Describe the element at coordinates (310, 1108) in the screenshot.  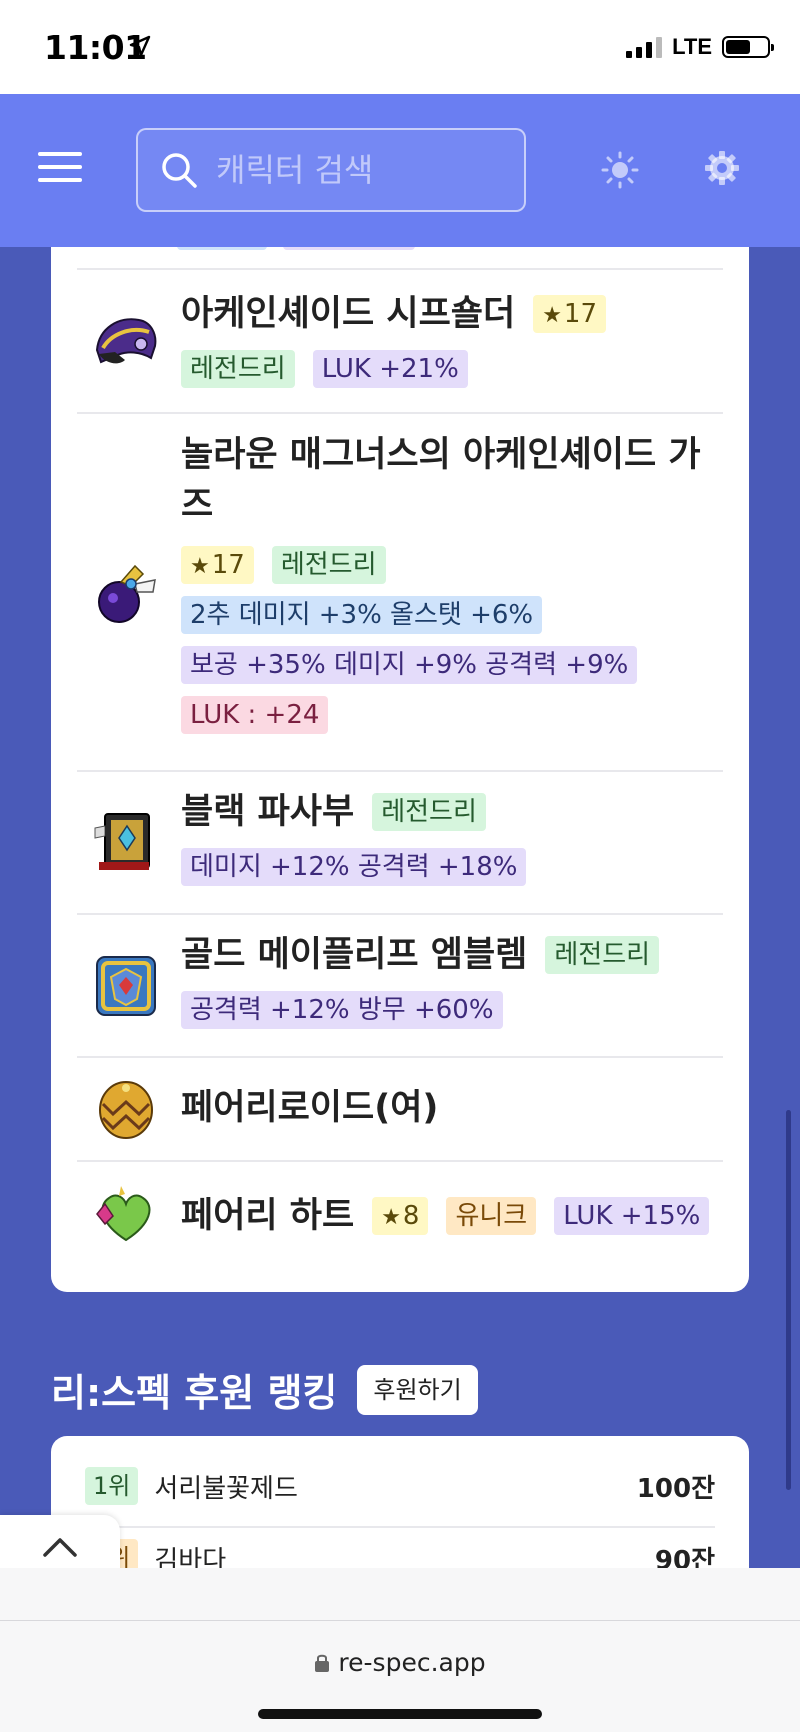
I see `item-name: 페어리로이드(여)` at that location.